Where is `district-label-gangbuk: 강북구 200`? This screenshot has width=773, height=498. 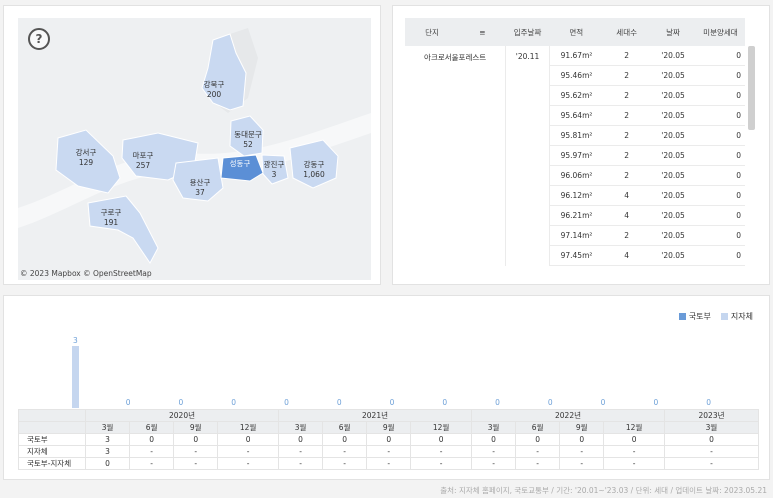
district-label-gangbuk: 강북구 200 is located at coordinates (214, 89).